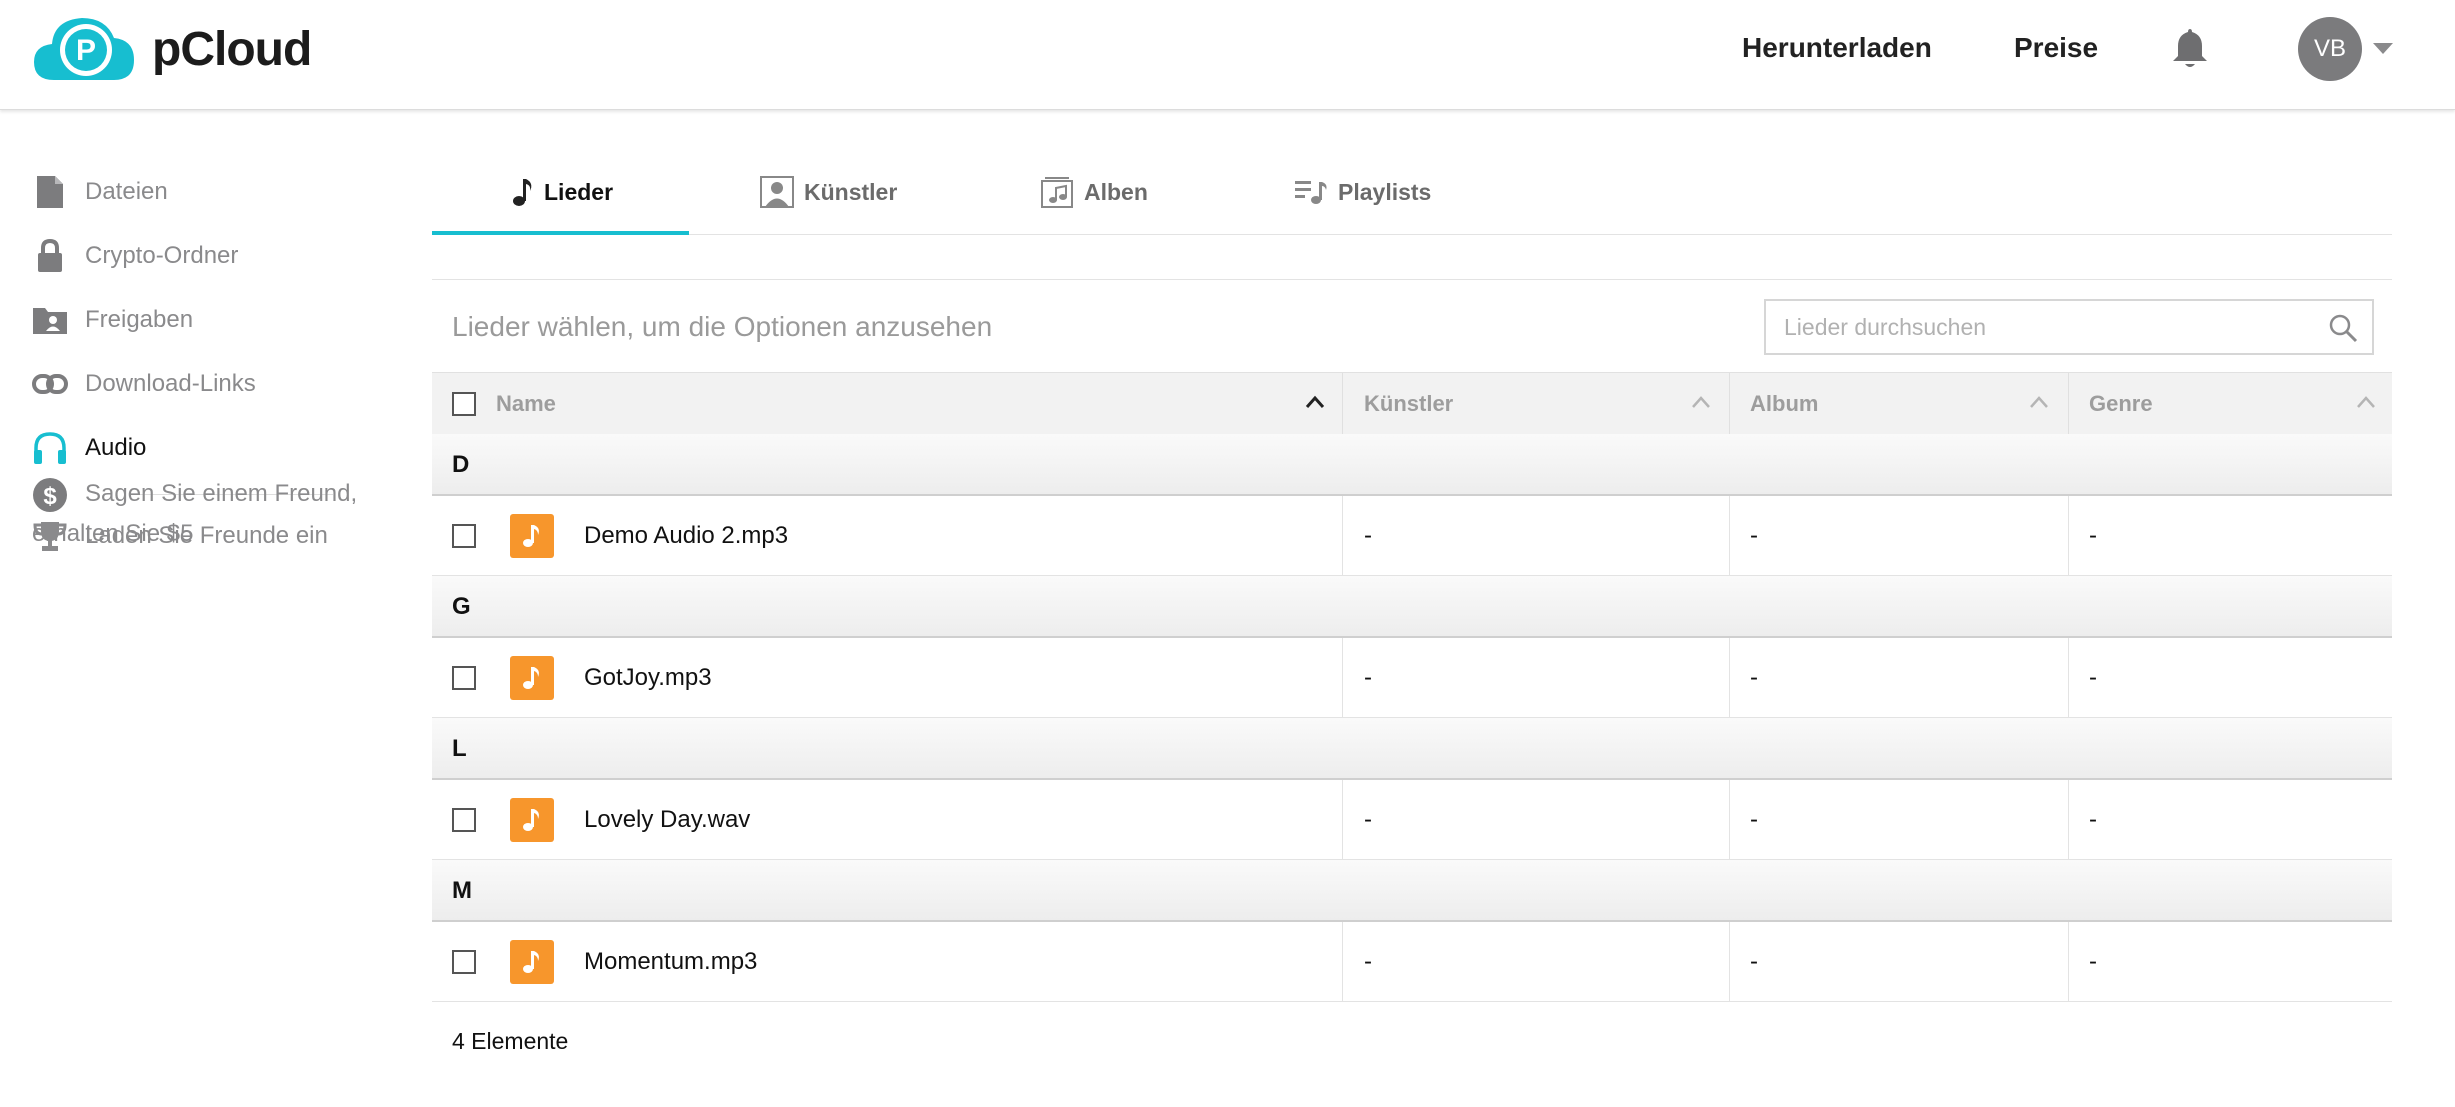  I want to click on column-label: Künstler, so click(1409, 403).